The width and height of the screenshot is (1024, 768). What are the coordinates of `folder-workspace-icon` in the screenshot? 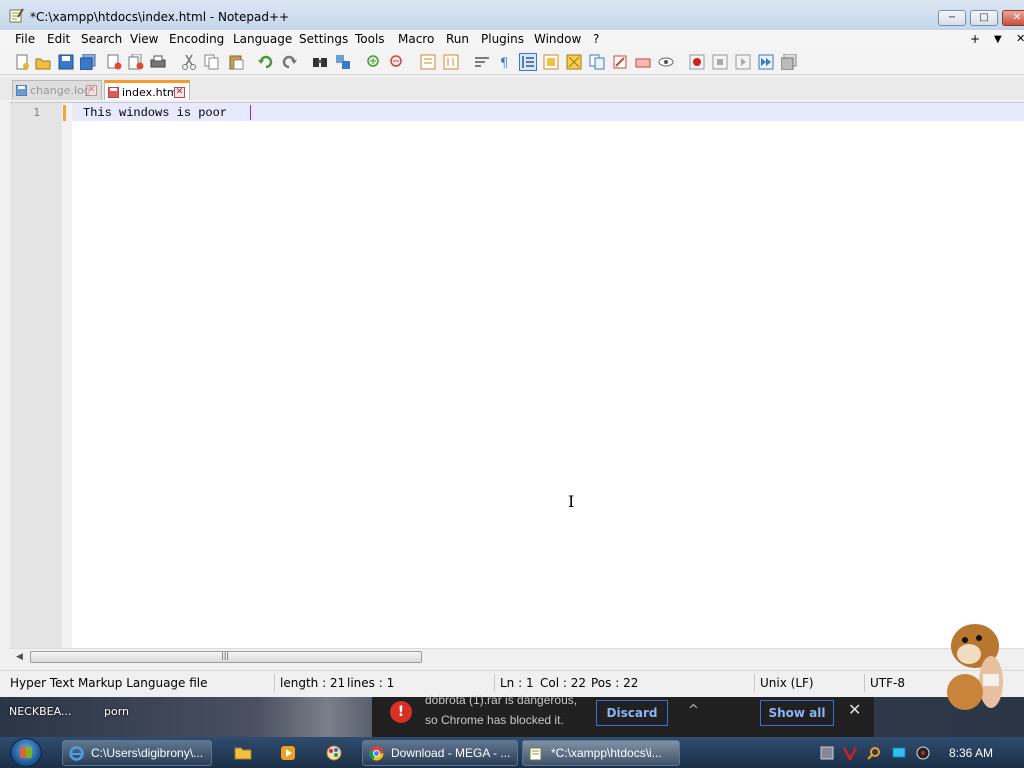 It's located at (620, 62).